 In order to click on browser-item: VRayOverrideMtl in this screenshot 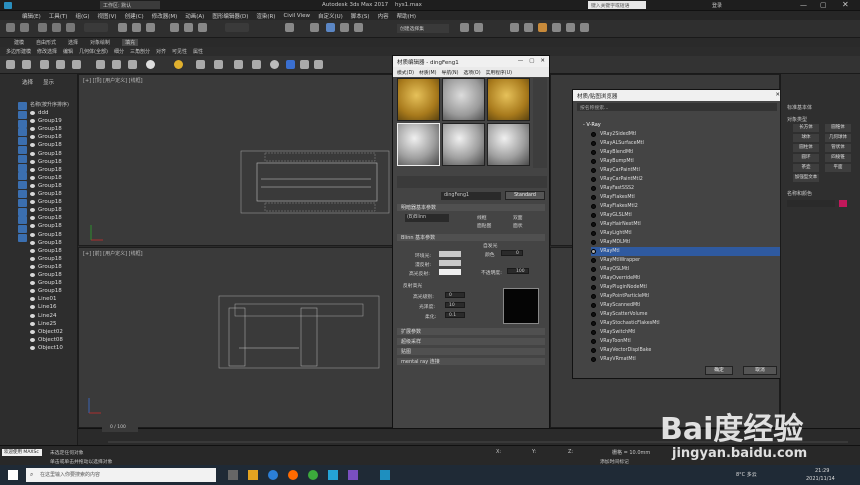, I will do `click(686, 278)`.